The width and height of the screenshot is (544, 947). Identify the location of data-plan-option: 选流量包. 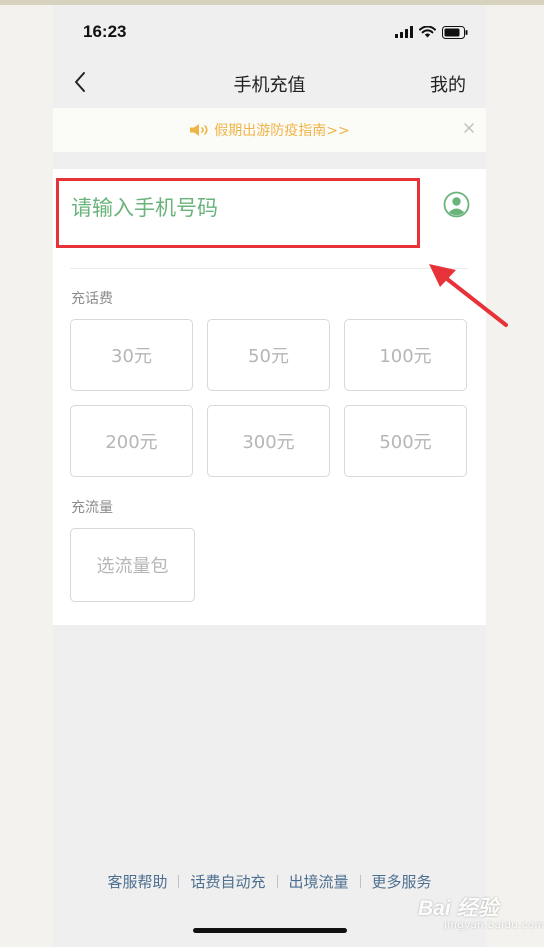
(132, 565).